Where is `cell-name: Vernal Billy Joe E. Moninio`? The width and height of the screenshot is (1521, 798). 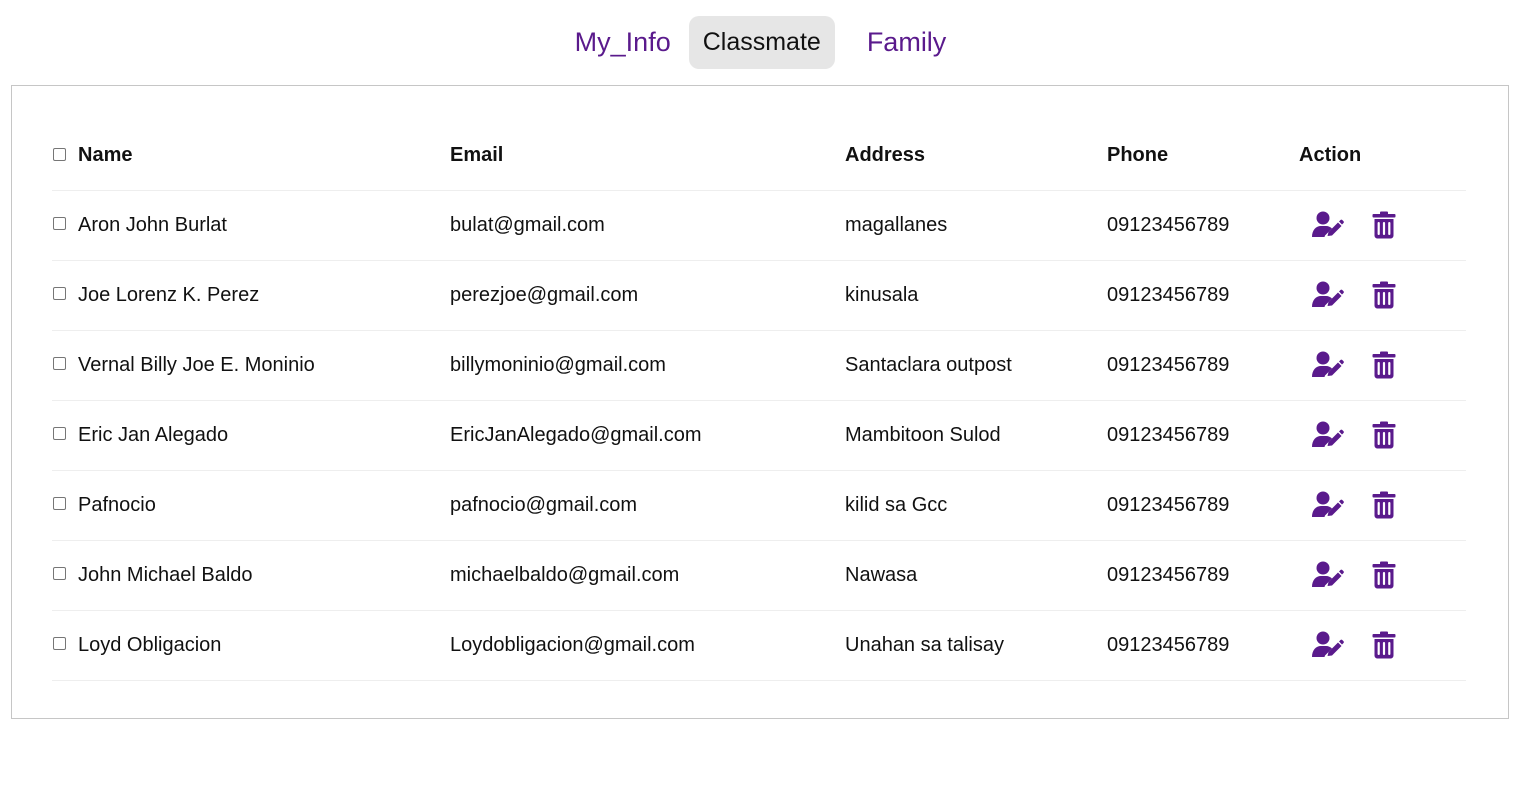
cell-name: Vernal Billy Joe E. Moninio is located at coordinates (251, 365).